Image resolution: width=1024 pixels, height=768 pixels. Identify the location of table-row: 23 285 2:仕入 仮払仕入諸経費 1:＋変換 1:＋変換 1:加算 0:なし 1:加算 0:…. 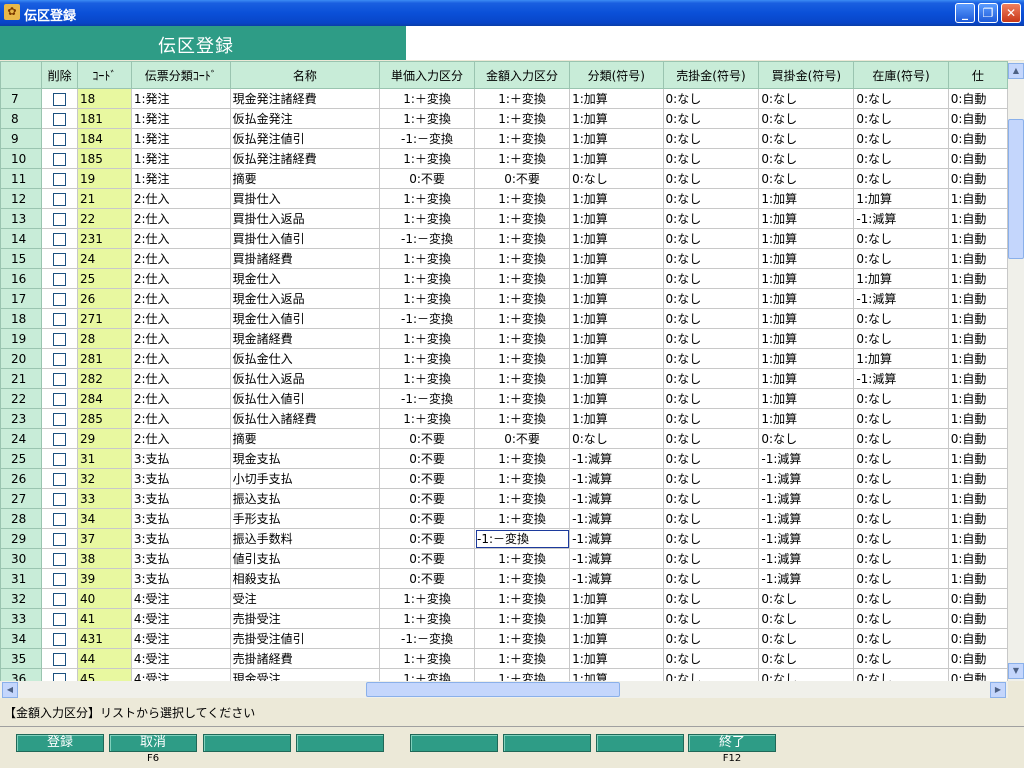
(504, 418).